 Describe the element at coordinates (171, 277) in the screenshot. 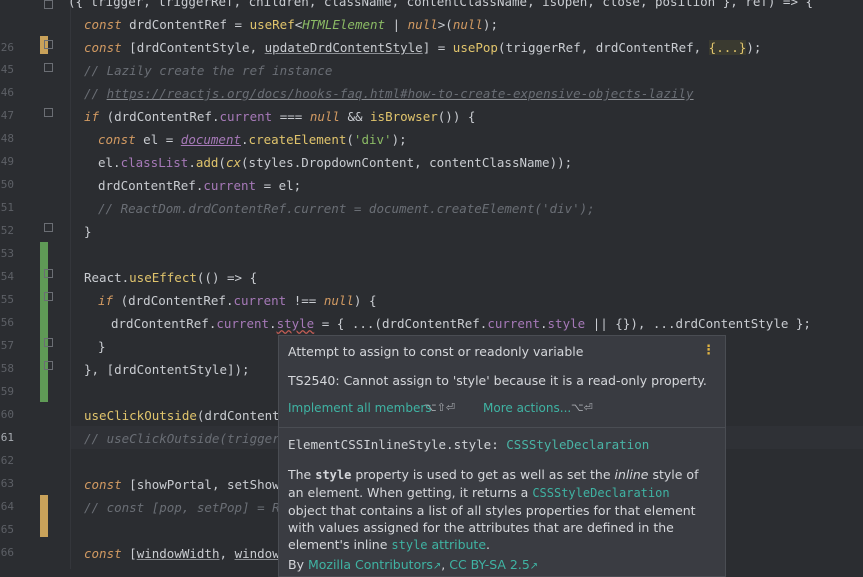

I see `code-line: React.useEffect(() => {` at that location.